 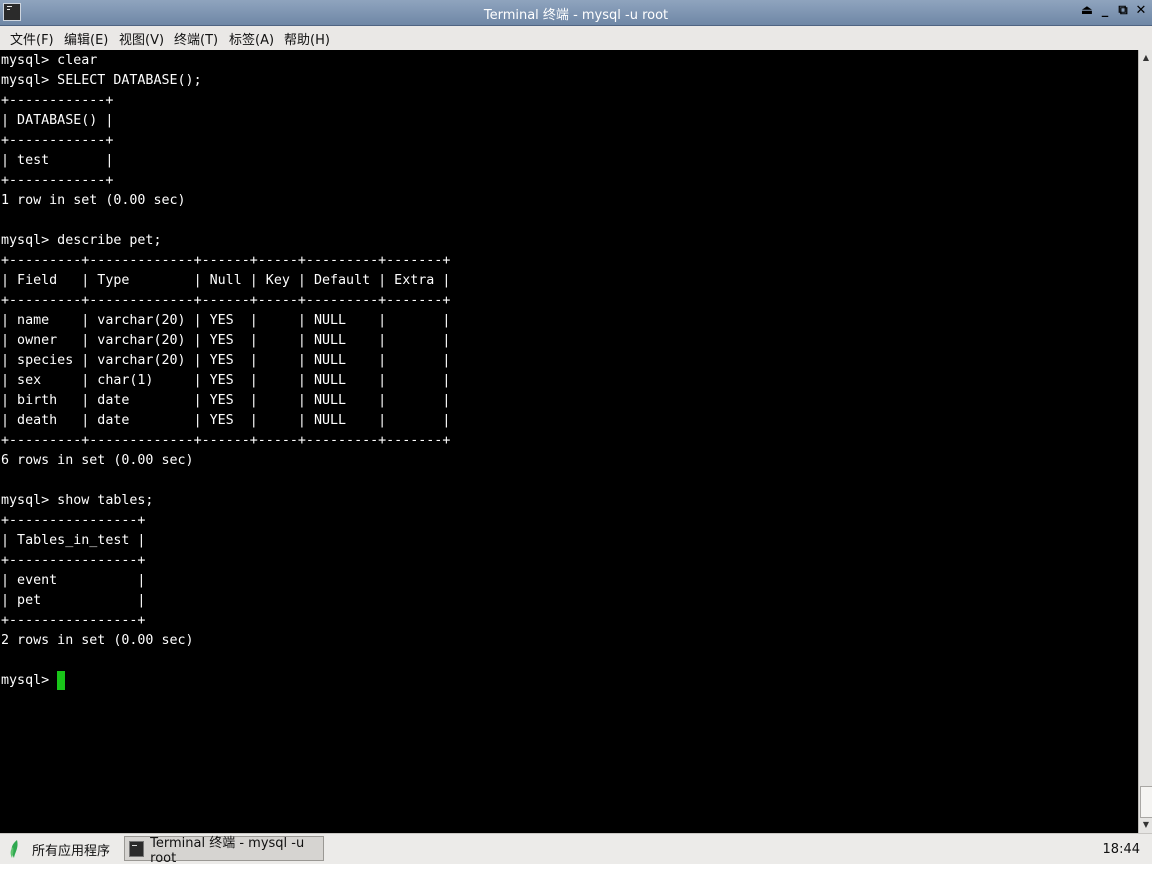 What do you see at coordinates (1141, 11) in the screenshot?
I see `close-button: ✕` at bounding box center [1141, 11].